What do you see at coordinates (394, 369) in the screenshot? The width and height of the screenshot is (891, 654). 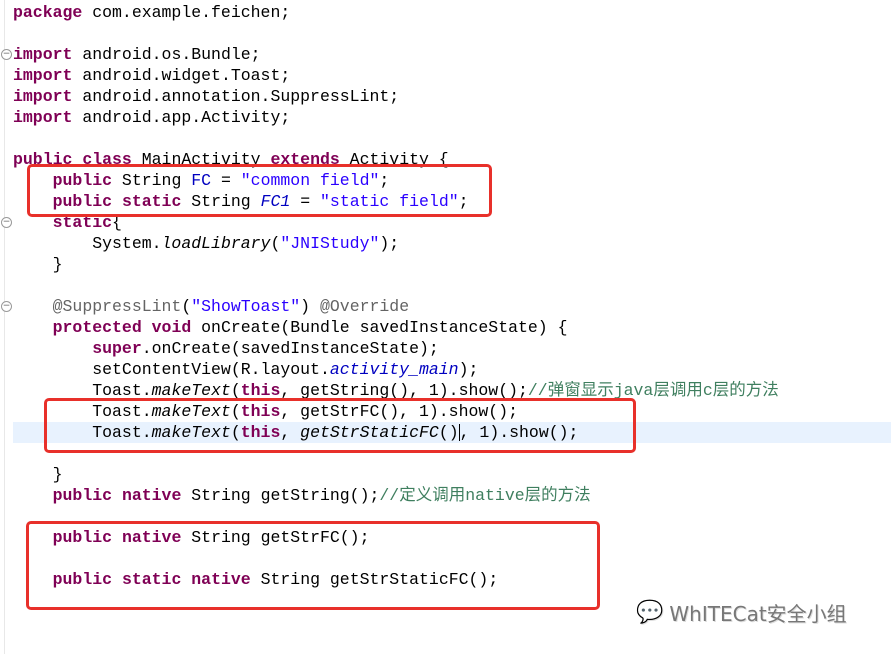 I see `code-token: activity_main` at bounding box center [394, 369].